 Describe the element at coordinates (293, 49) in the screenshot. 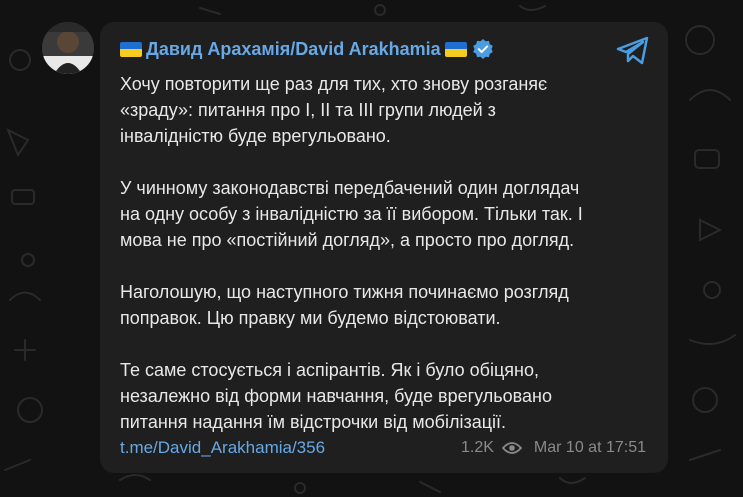

I see `author-name: Давид Арахамія/David Arakhamia` at that location.